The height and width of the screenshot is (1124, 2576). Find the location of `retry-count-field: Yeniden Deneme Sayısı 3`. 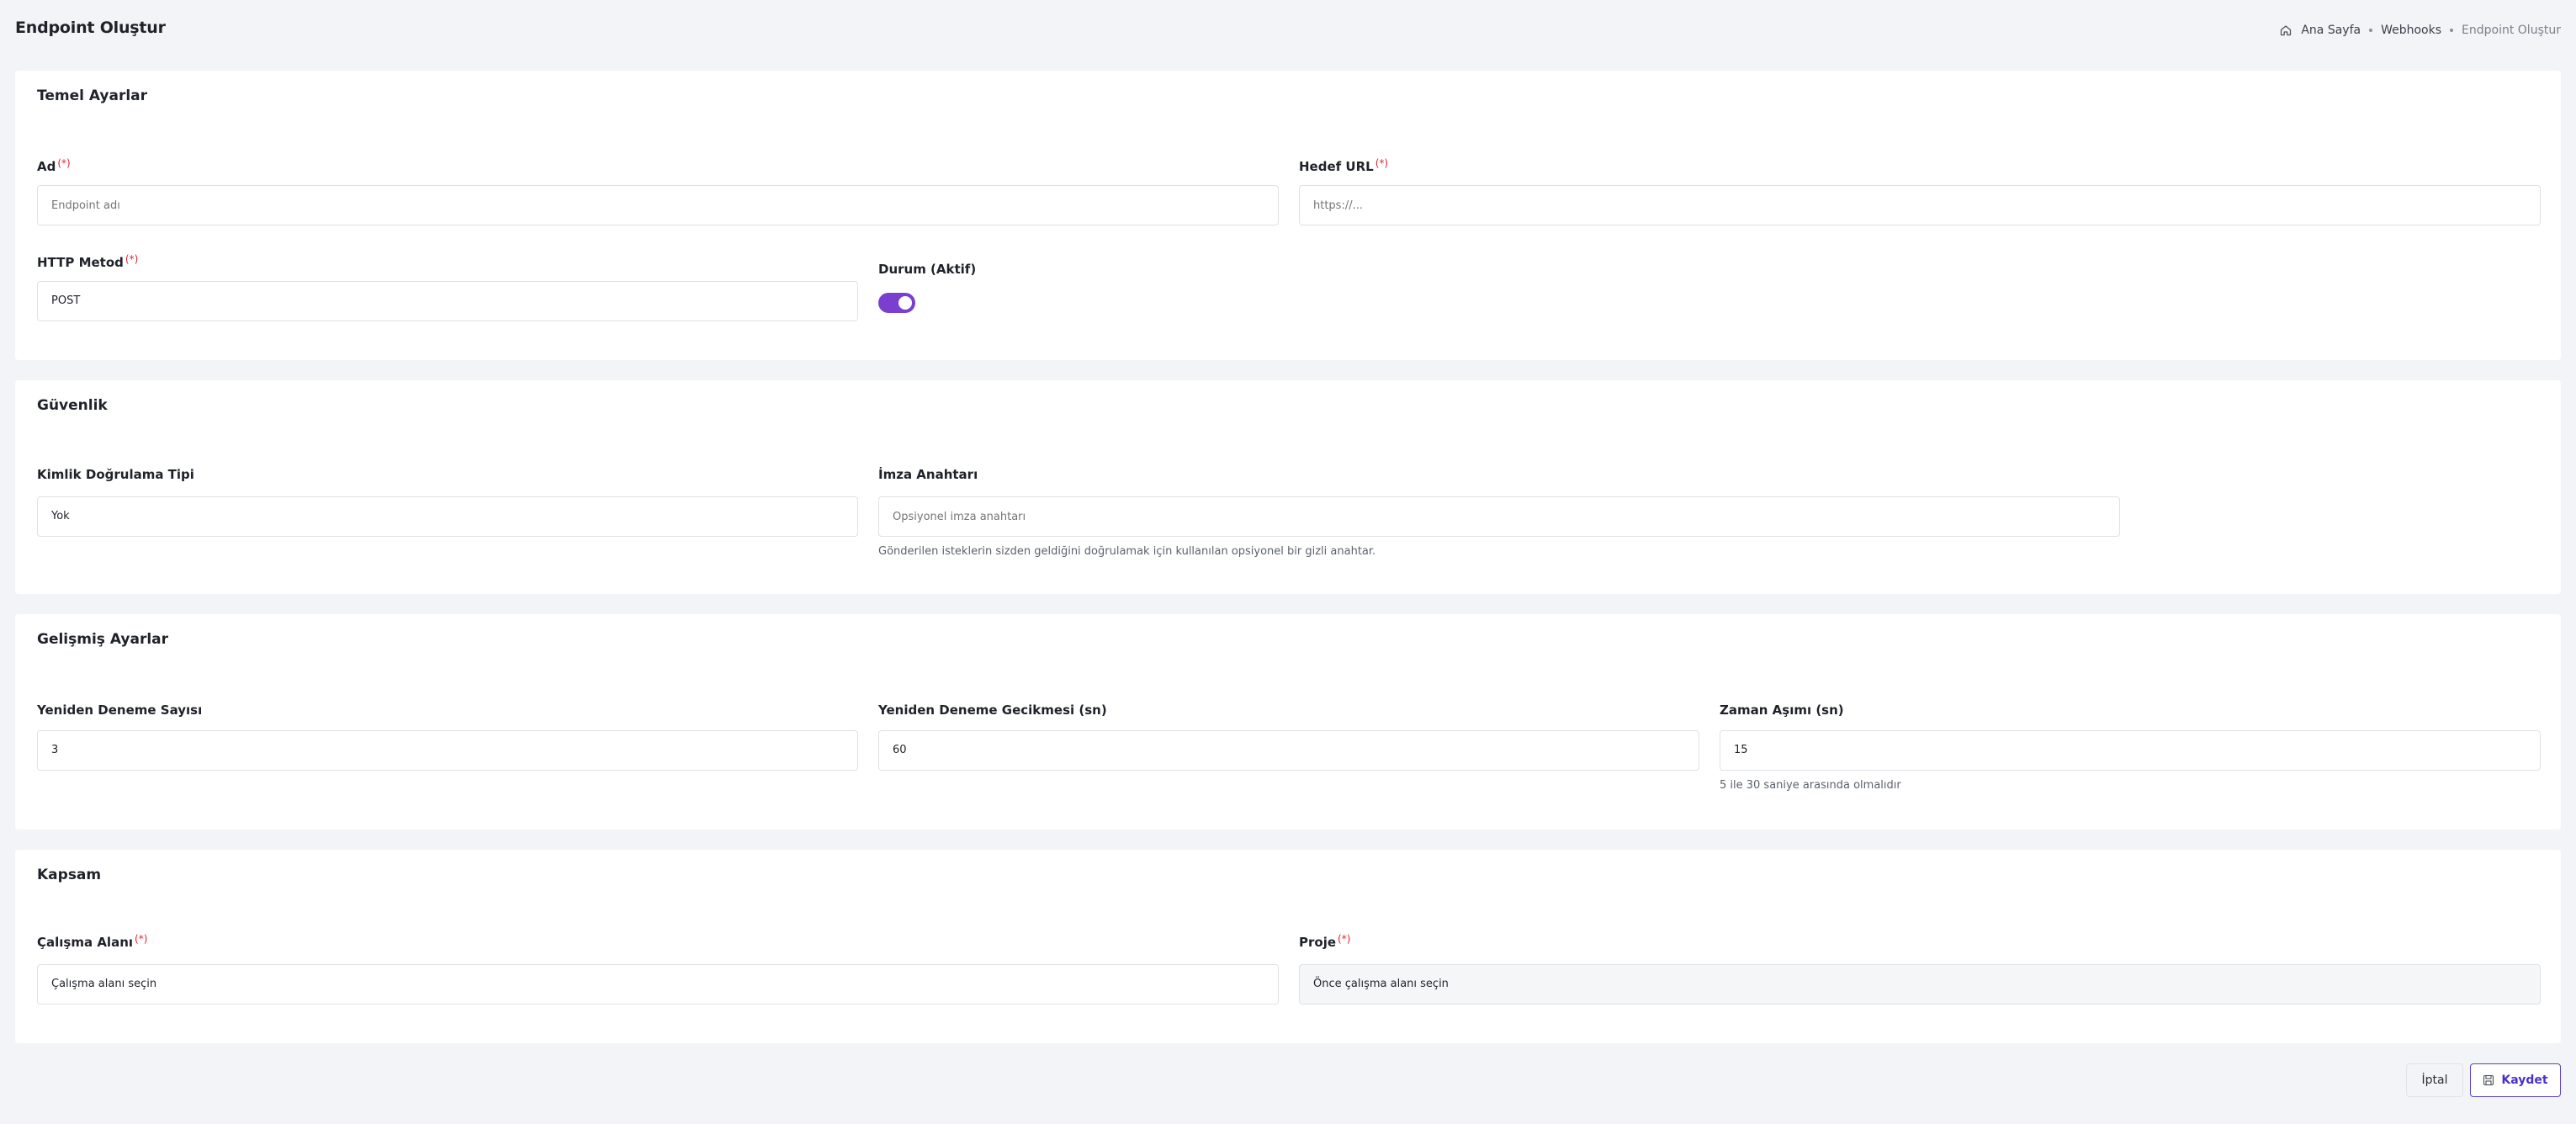

retry-count-field: Yeniden Deneme Sayısı 3 is located at coordinates (447, 736).